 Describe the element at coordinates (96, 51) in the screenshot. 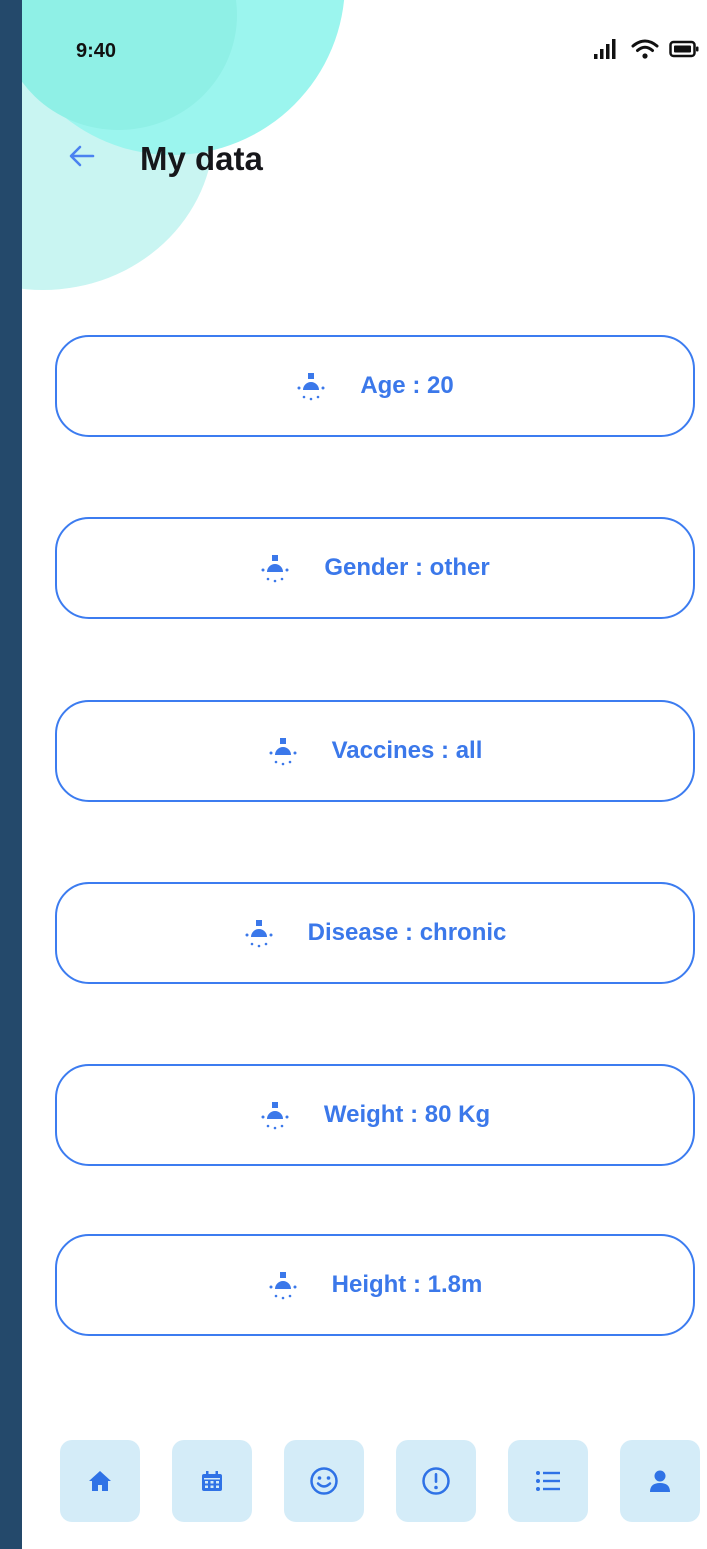

I see `status-time: 9:40` at that location.